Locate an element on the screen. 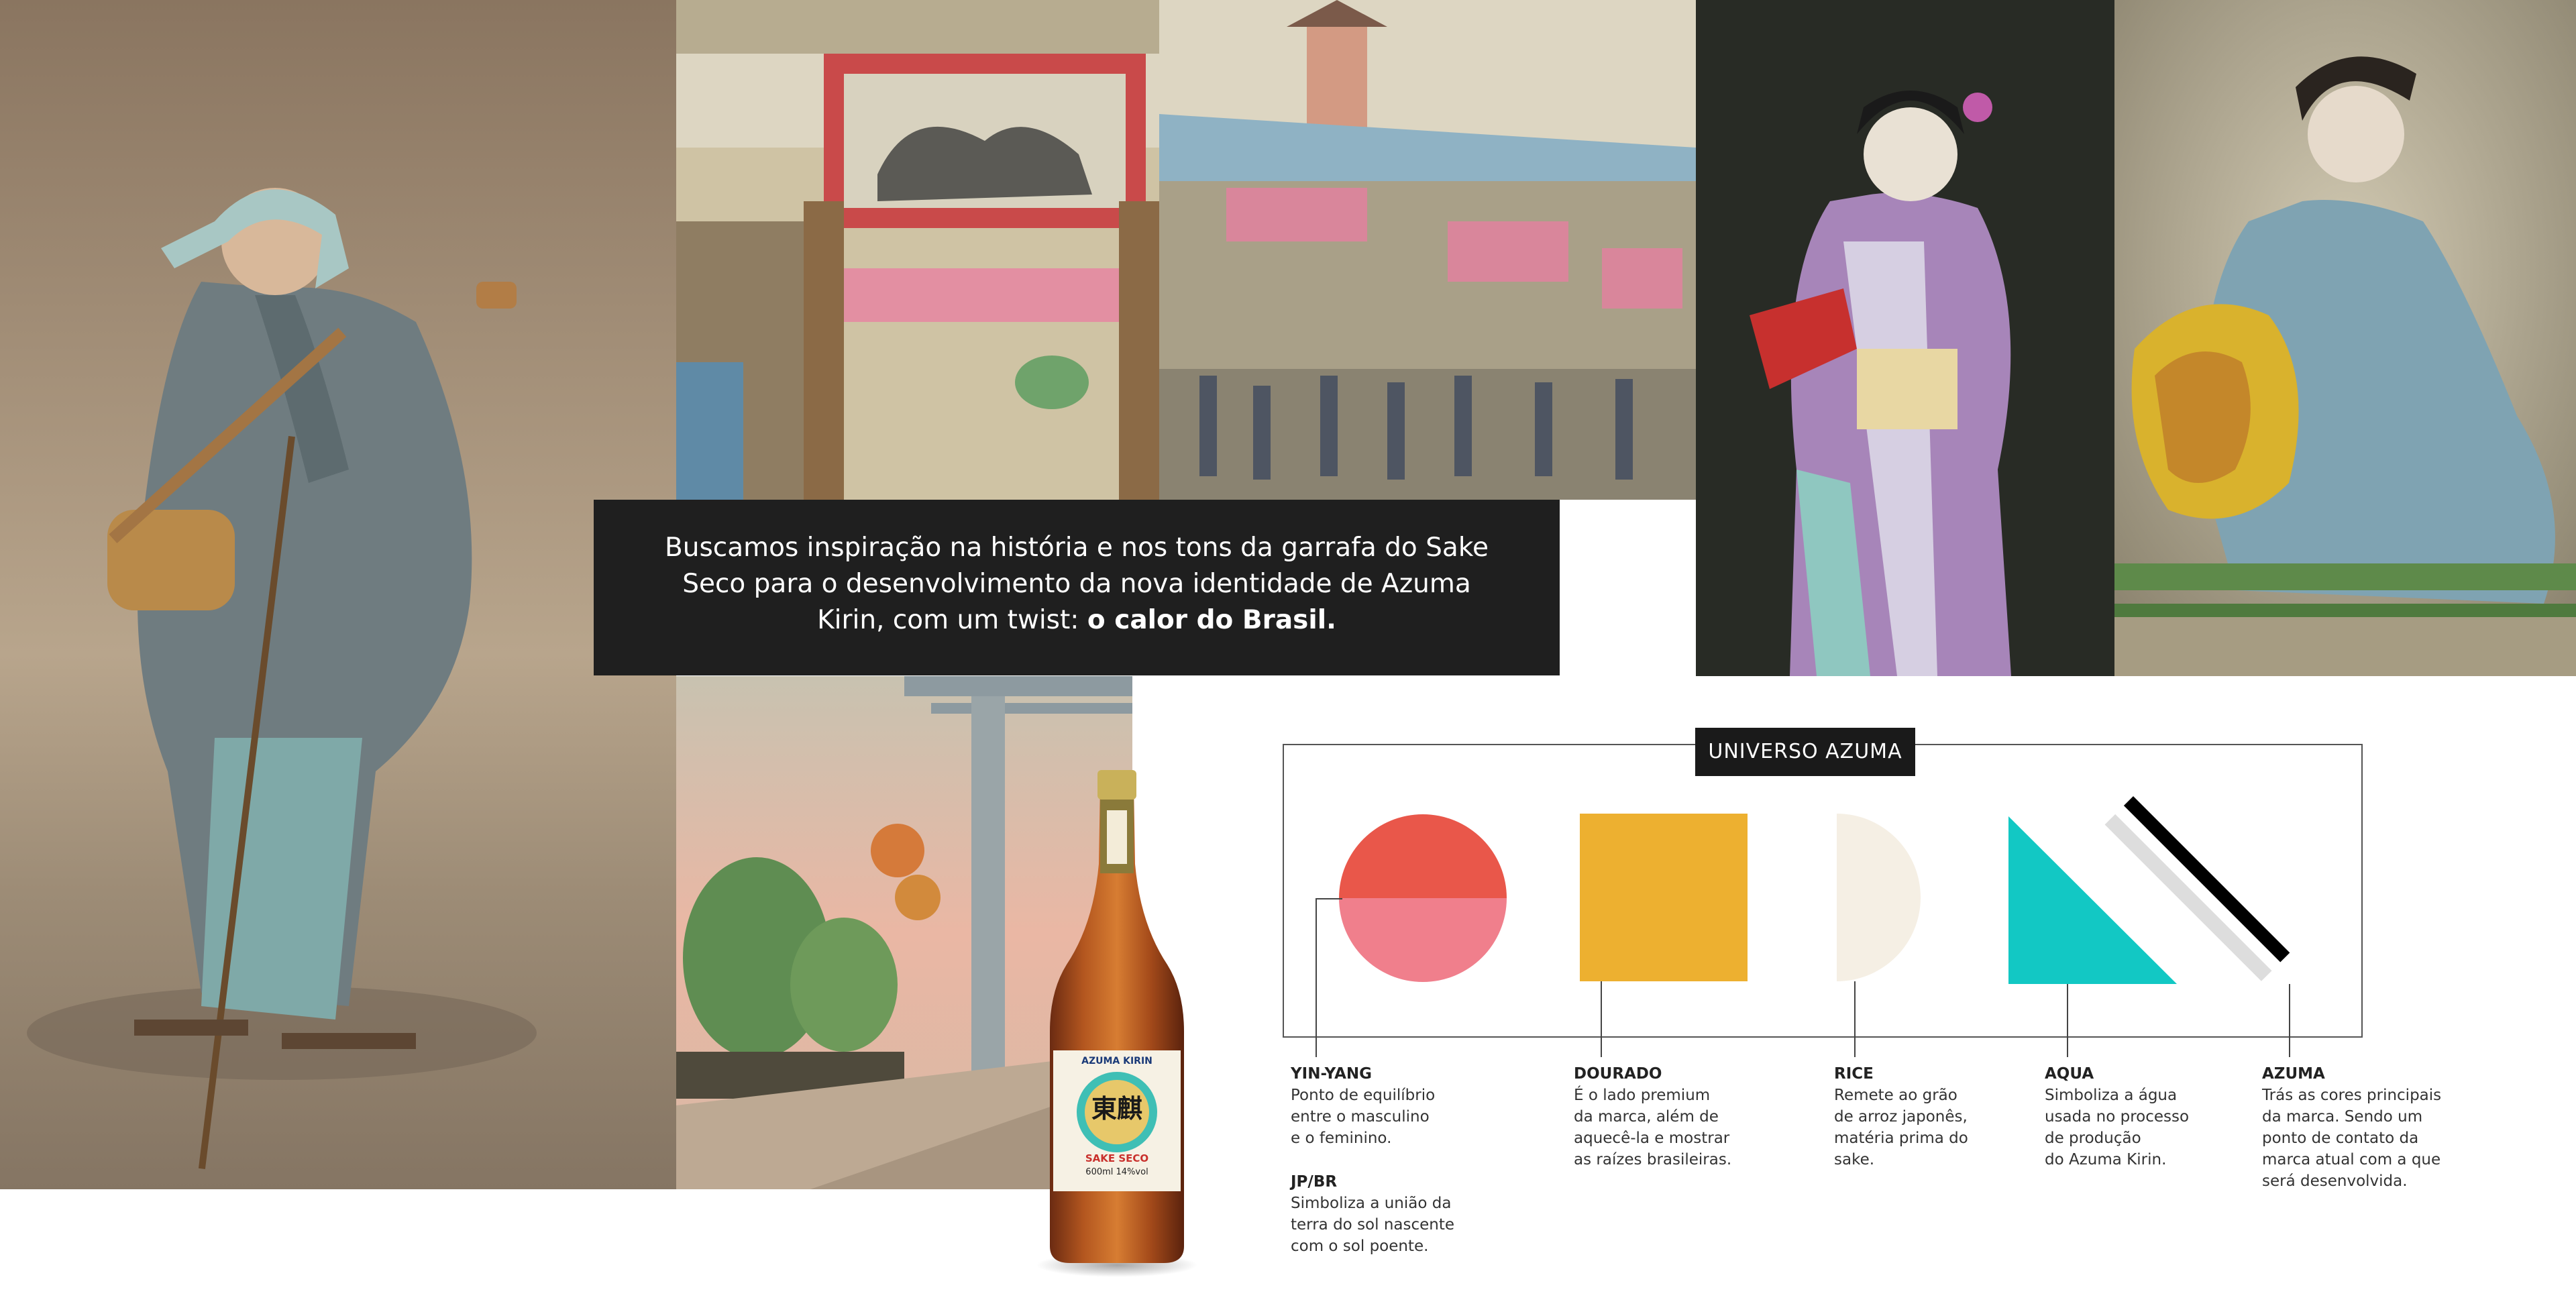 Image resolution: width=2576 pixels, height=1314 pixels. label-aqua-line-3: de produção is located at coordinates (2093, 1138).